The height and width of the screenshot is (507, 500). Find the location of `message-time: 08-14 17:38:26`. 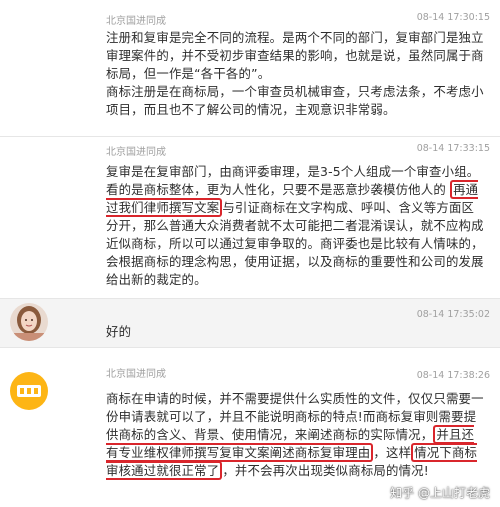

message-time: 08-14 17:38:26 is located at coordinates (453, 375).